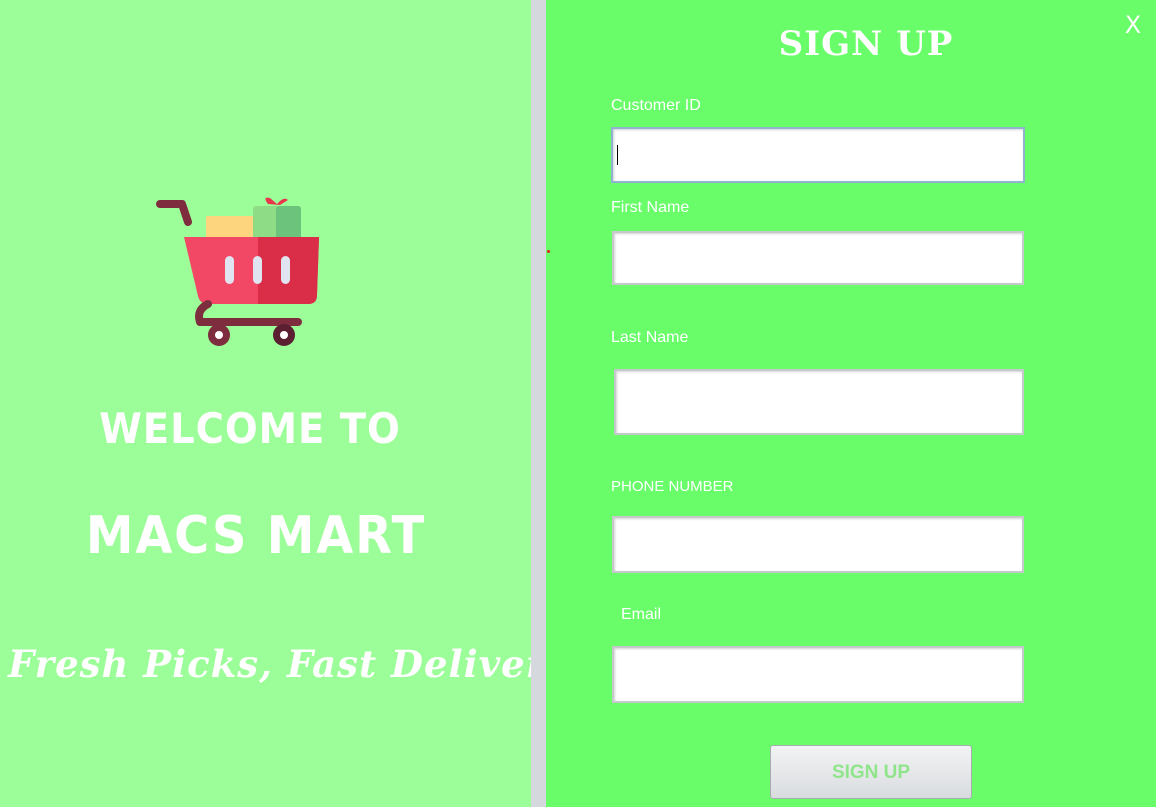  Describe the element at coordinates (548, 251) in the screenshot. I see `red-dot` at that location.